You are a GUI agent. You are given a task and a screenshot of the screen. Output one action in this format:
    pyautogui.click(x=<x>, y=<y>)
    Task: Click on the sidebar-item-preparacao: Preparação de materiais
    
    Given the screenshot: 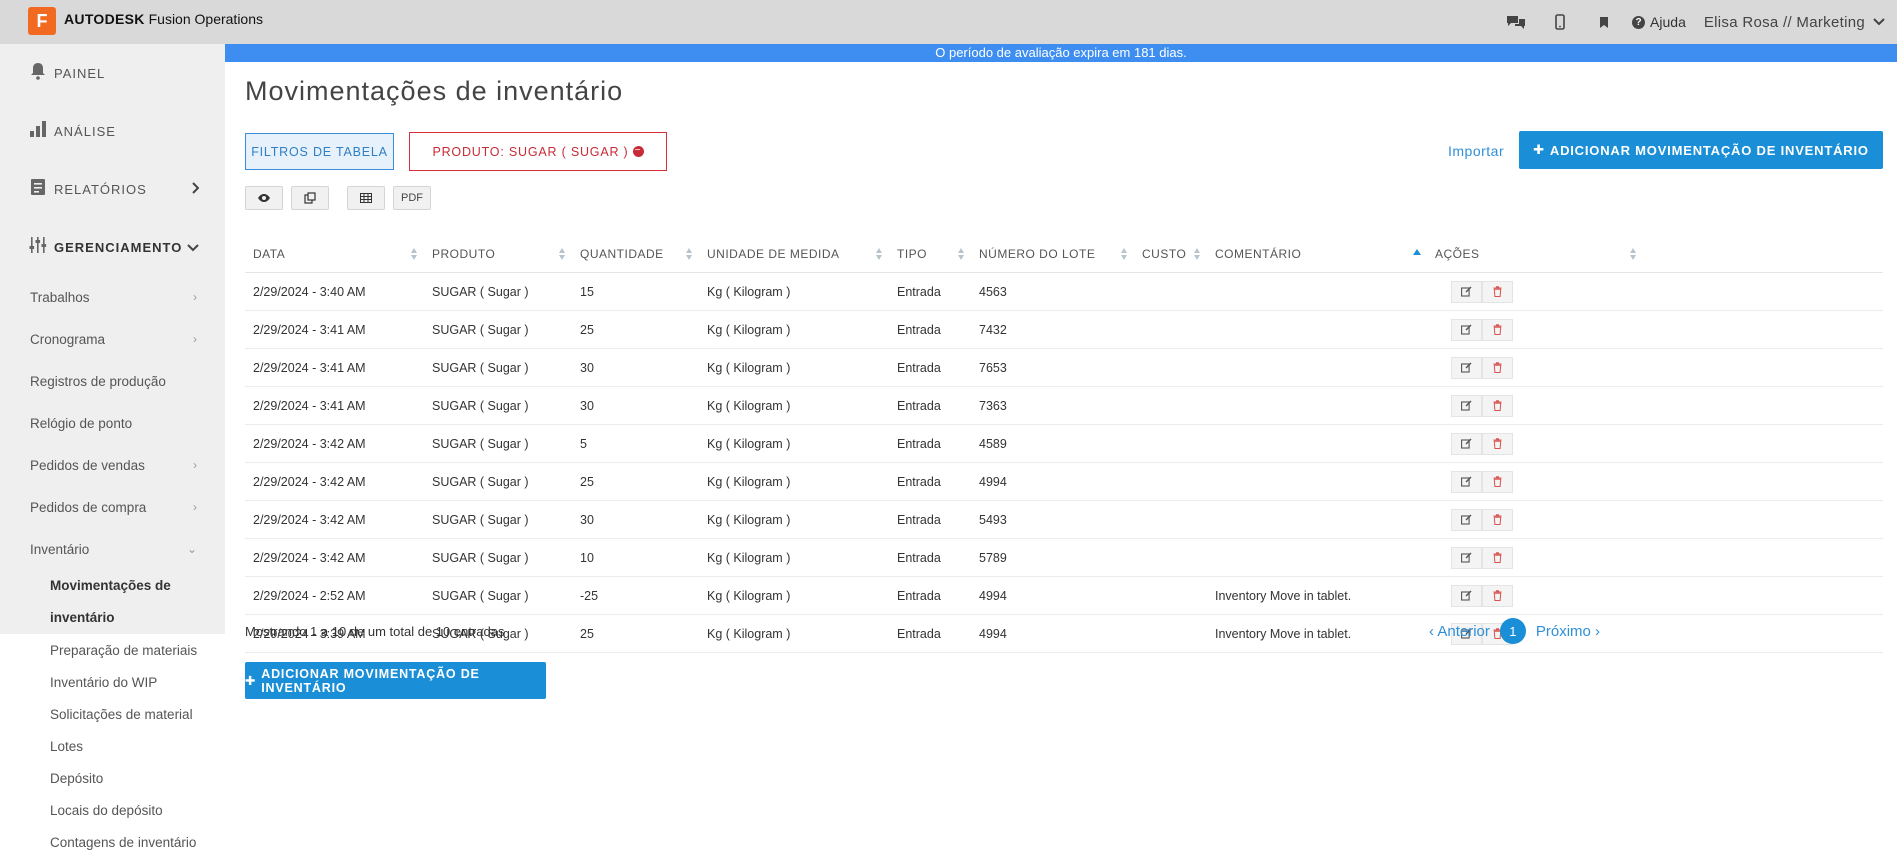 What is the action you would take?
    pyautogui.click(x=112, y=650)
    